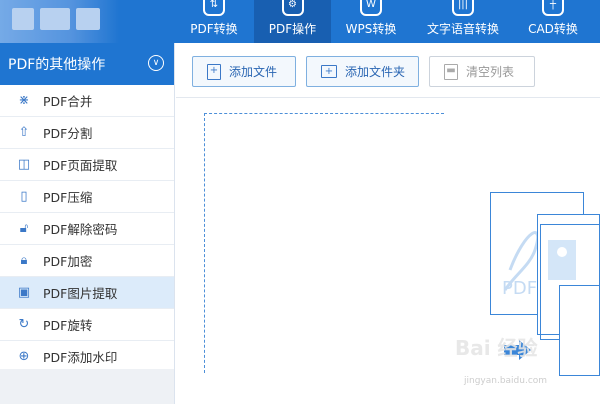 The image size is (600, 404). I want to click on nav-tab-label: PDF转换, so click(214, 29).